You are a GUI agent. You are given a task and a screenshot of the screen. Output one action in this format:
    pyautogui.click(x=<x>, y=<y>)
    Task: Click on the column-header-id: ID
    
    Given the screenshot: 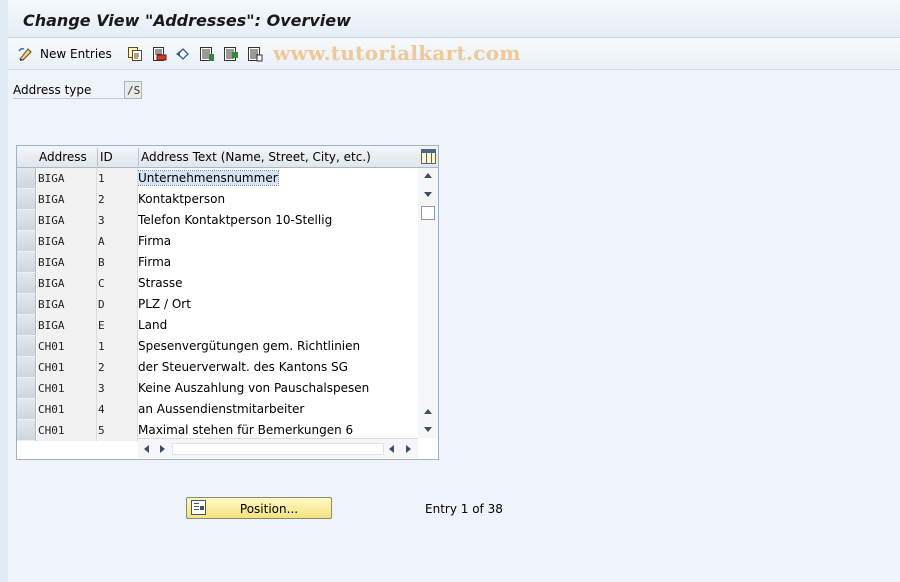 What is the action you would take?
    pyautogui.click(x=106, y=157)
    